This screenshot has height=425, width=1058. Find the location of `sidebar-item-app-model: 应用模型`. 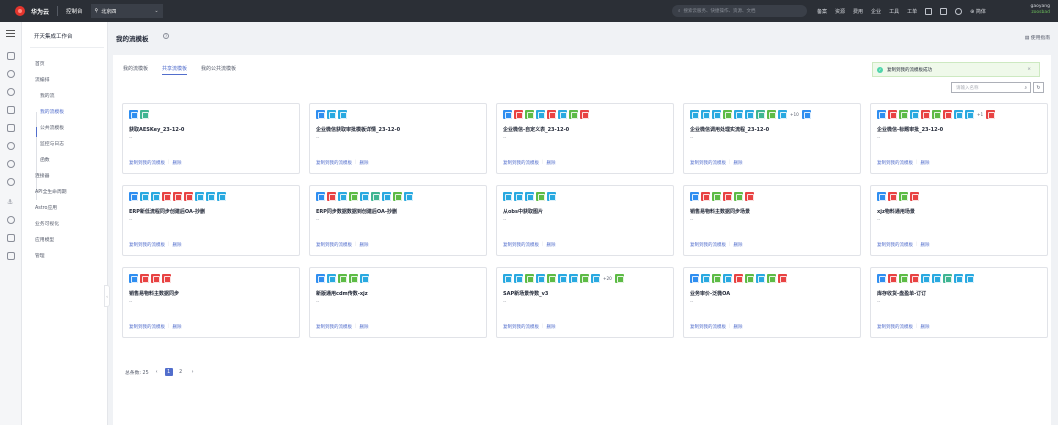

sidebar-item-app-model: 应用模型 is located at coordinates (44, 239).